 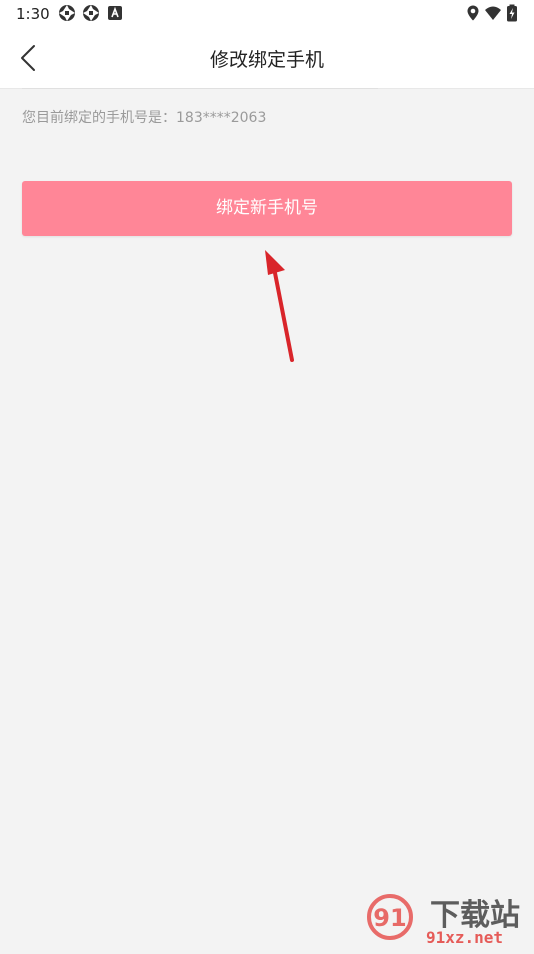 I want to click on bind-new-phone-button: 绑定新手机号, so click(x=267, y=208).